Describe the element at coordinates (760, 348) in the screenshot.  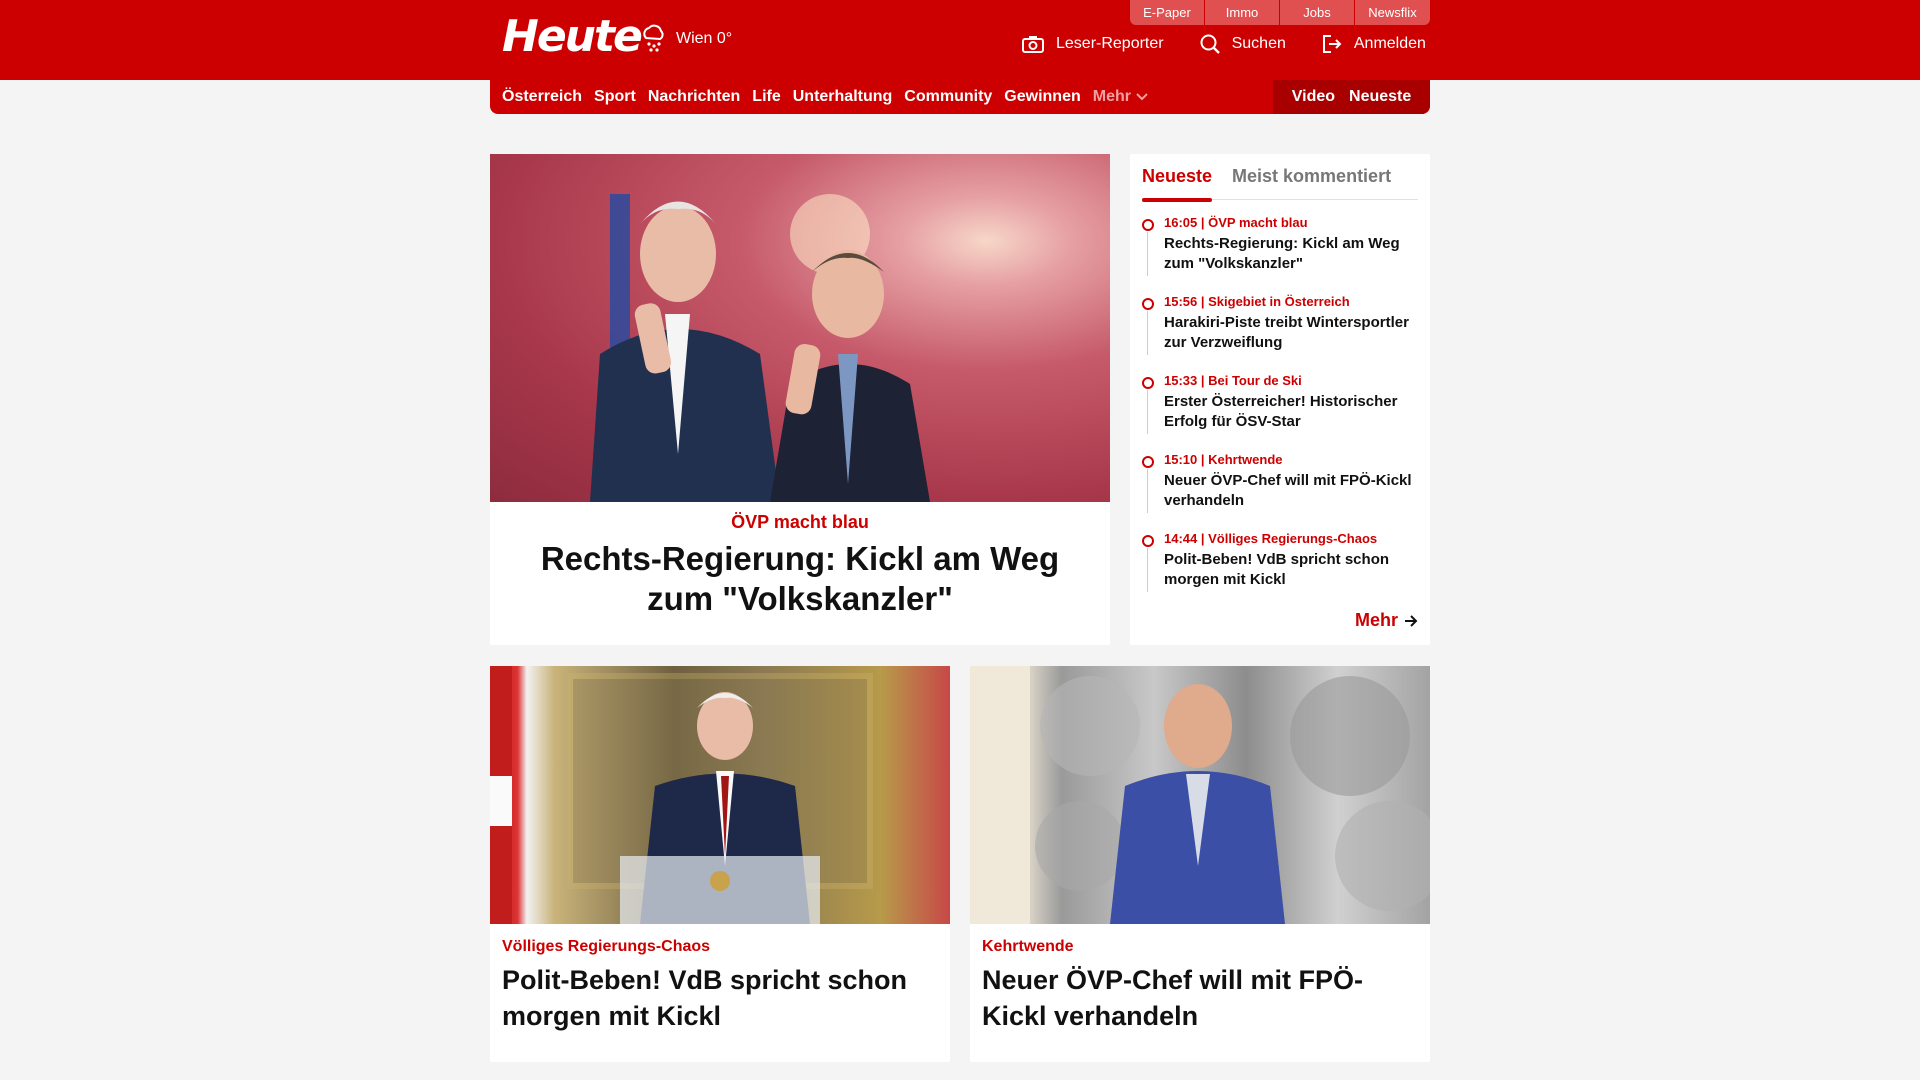
I see `hero-photo-illustration` at that location.